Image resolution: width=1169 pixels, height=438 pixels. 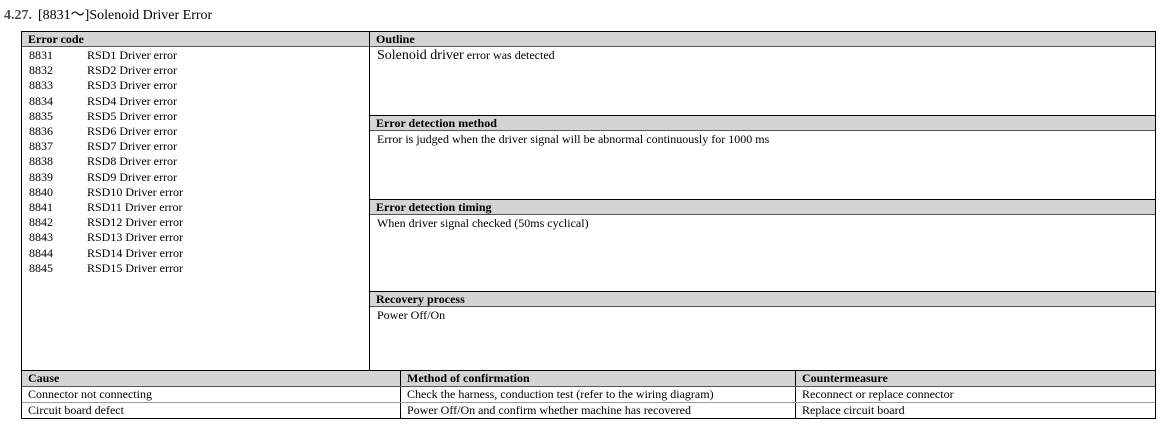 I want to click on recovery-section: Recovery process Power Off/On, so click(x=762, y=330).